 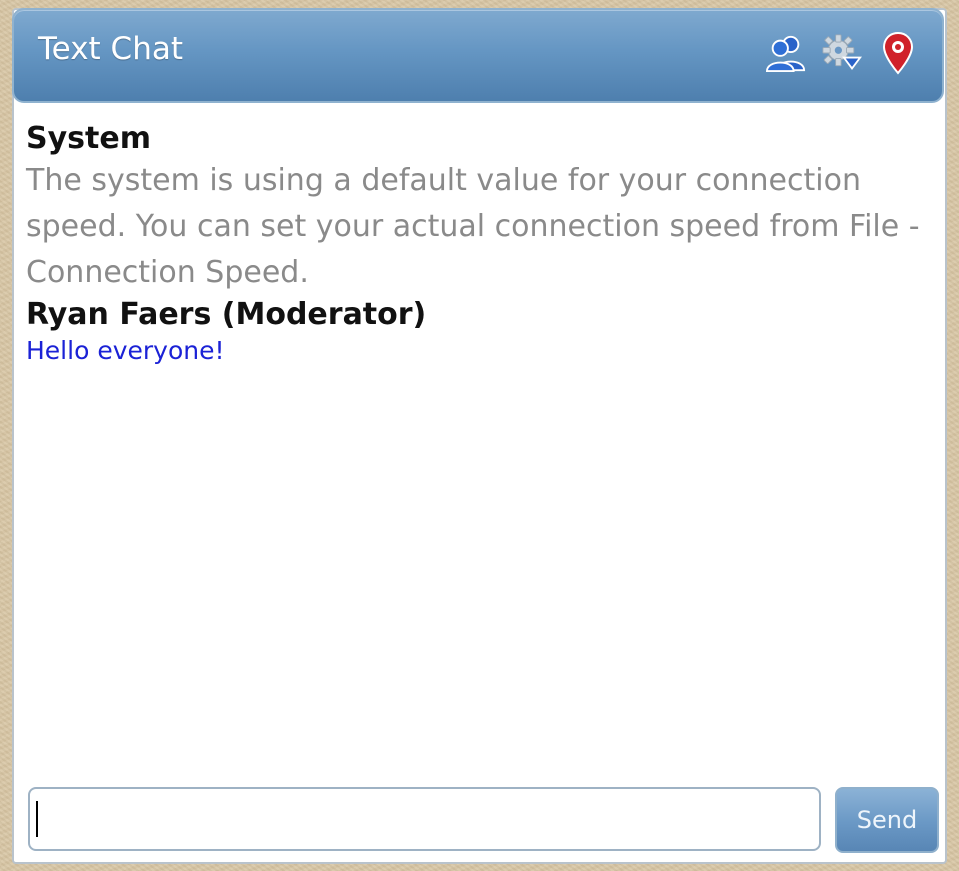 What do you see at coordinates (478, 55) in the screenshot?
I see `chat-titlebar: Text Chat` at bounding box center [478, 55].